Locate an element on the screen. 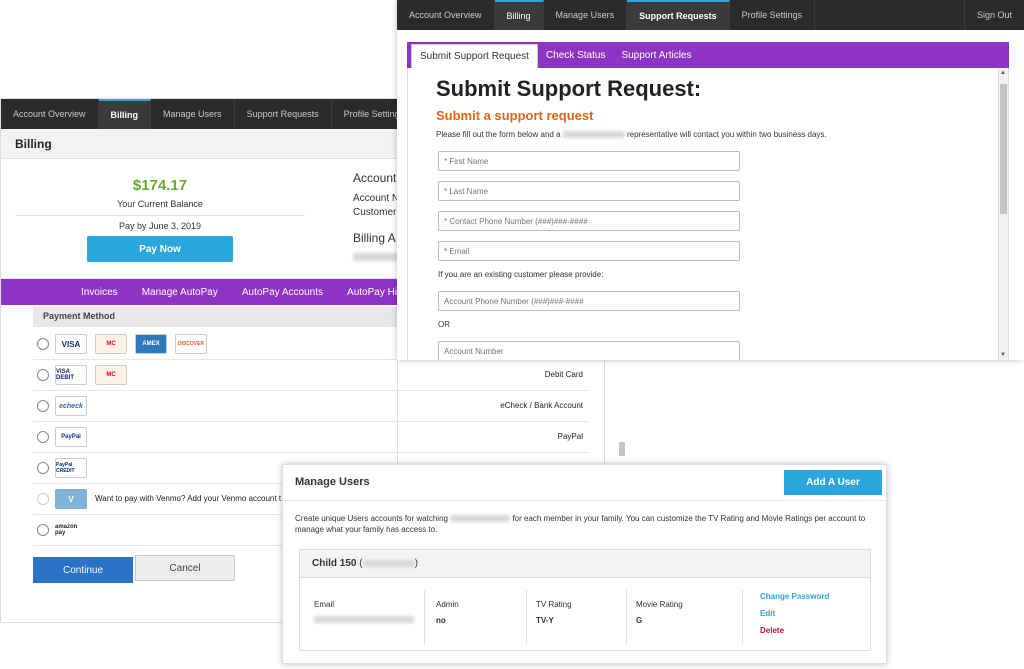  movie-rating-column: Movie Rating G is located at coordinates (659, 612).